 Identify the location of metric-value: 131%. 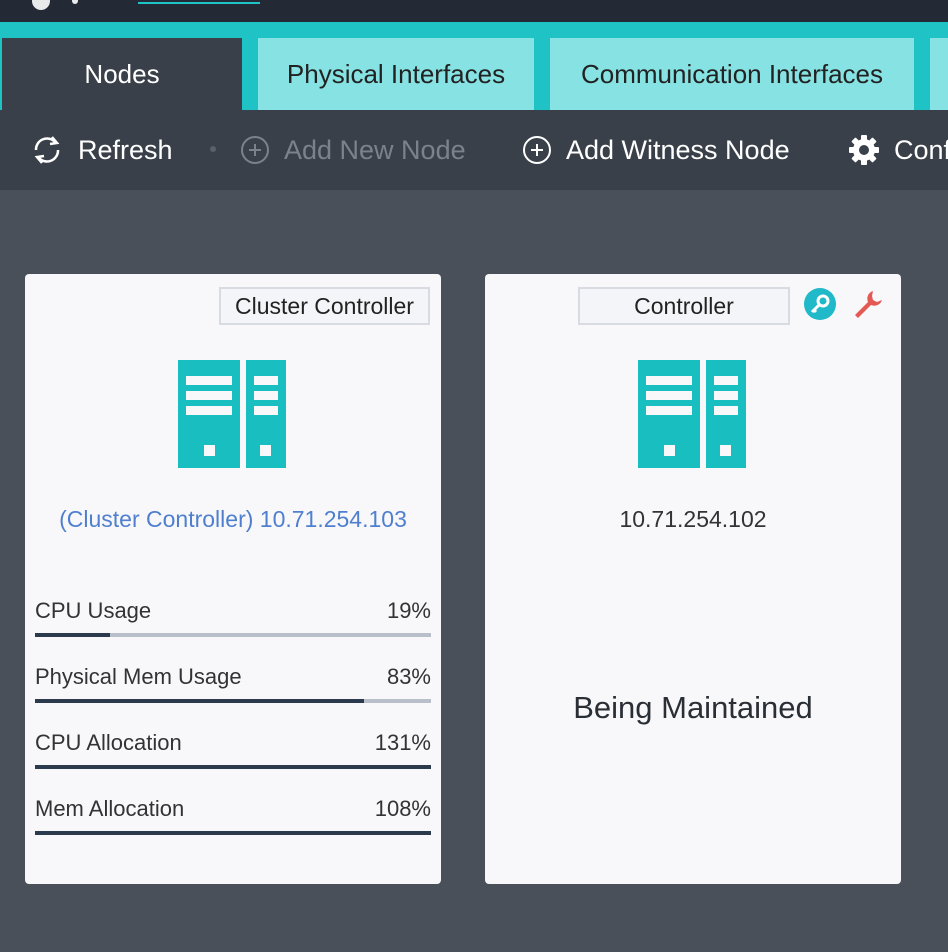
(402, 742).